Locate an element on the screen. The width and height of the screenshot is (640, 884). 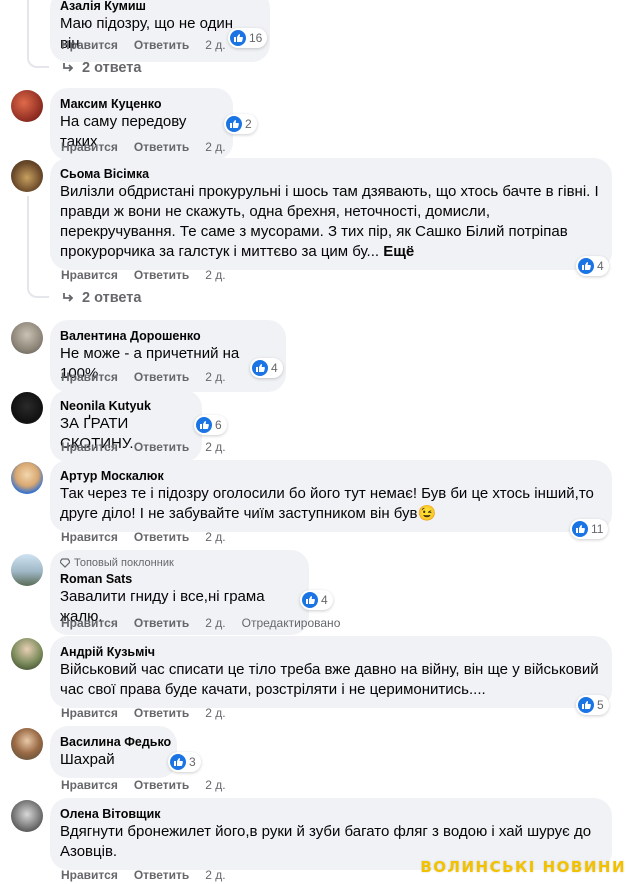
comment-author: Олена Вітовщик is located at coordinates (330, 814).